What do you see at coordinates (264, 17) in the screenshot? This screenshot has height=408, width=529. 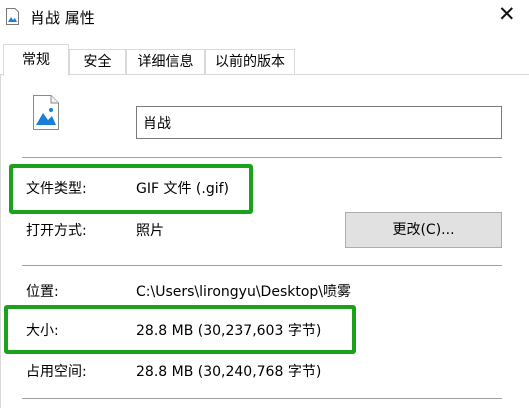 I see `title-bar: 肖战 属性 ✕` at bounding box center [264, 17].